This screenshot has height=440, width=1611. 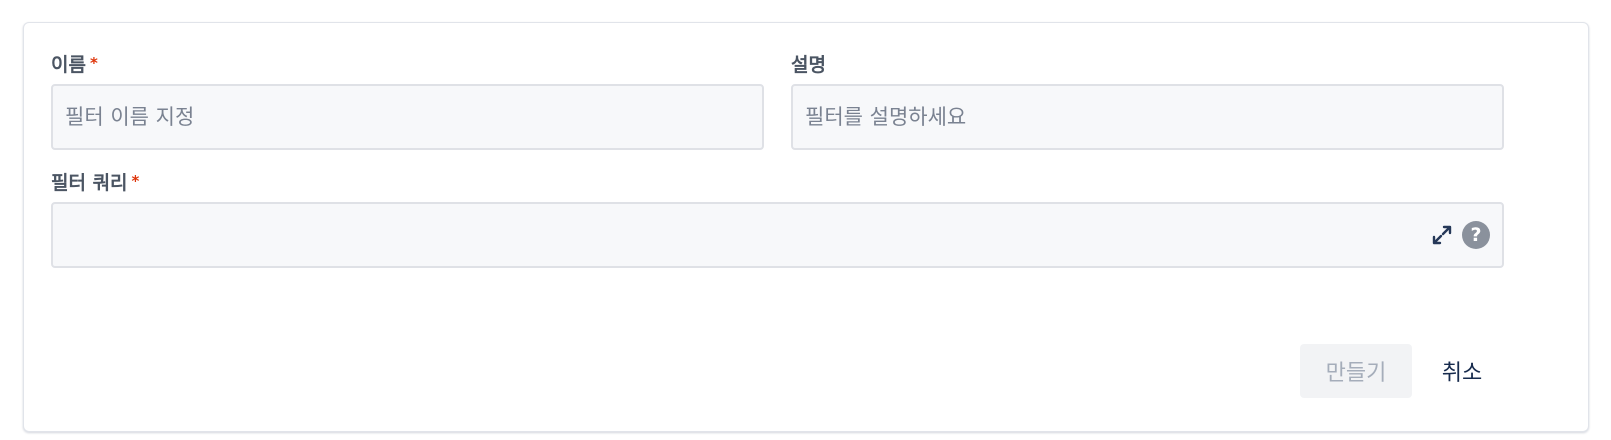 I want to click on query-label: 필터 쿼리 *, so click(x=95, y=183).